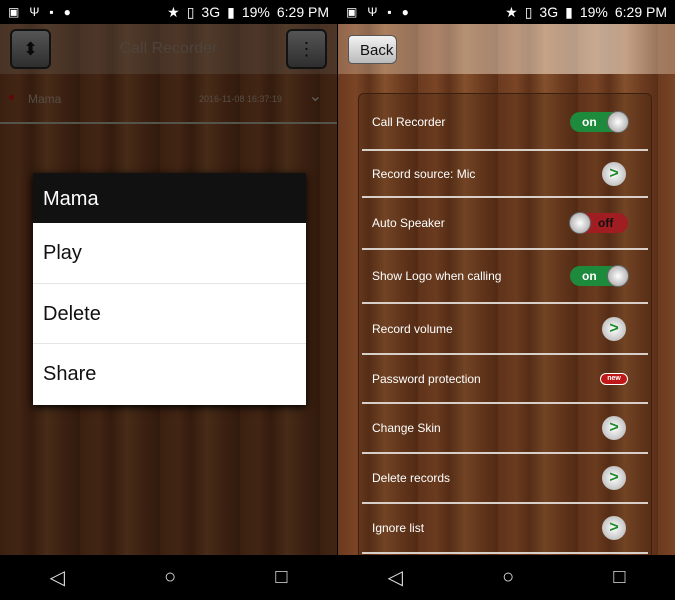  I want to click on setting-label: Password protection, so click(426, 378).